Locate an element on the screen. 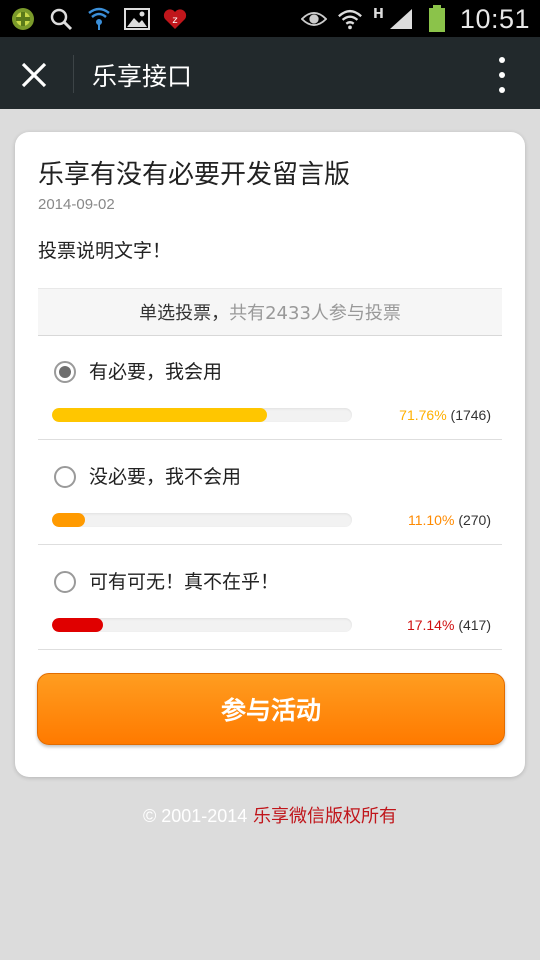 This screenshot has width=540, height=960. status-bar-left: z is located at coordinates (99, 19).